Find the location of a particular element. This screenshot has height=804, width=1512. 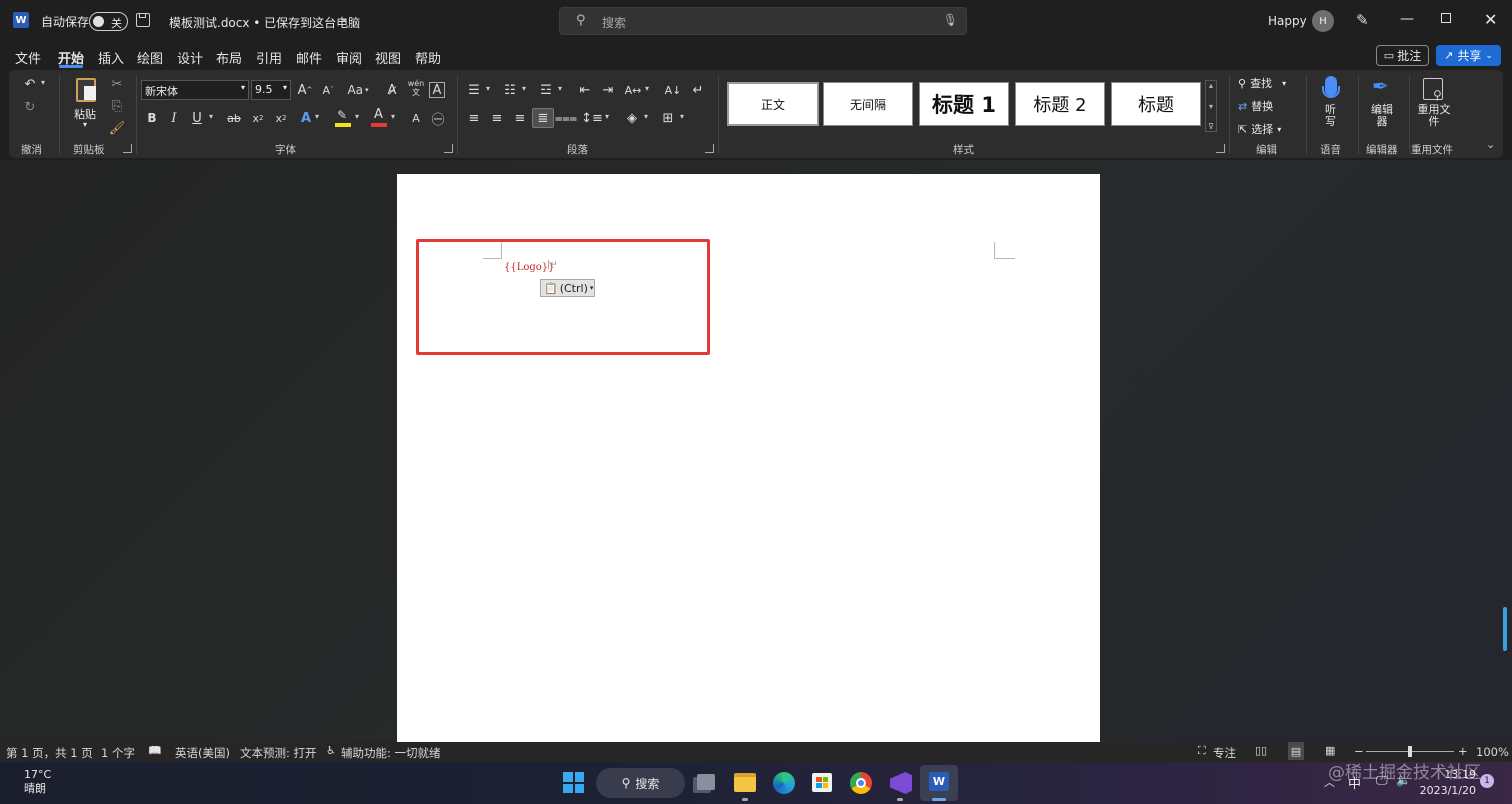

paste-button: 粘贴 ▾ is located at coordinates (87, 105).